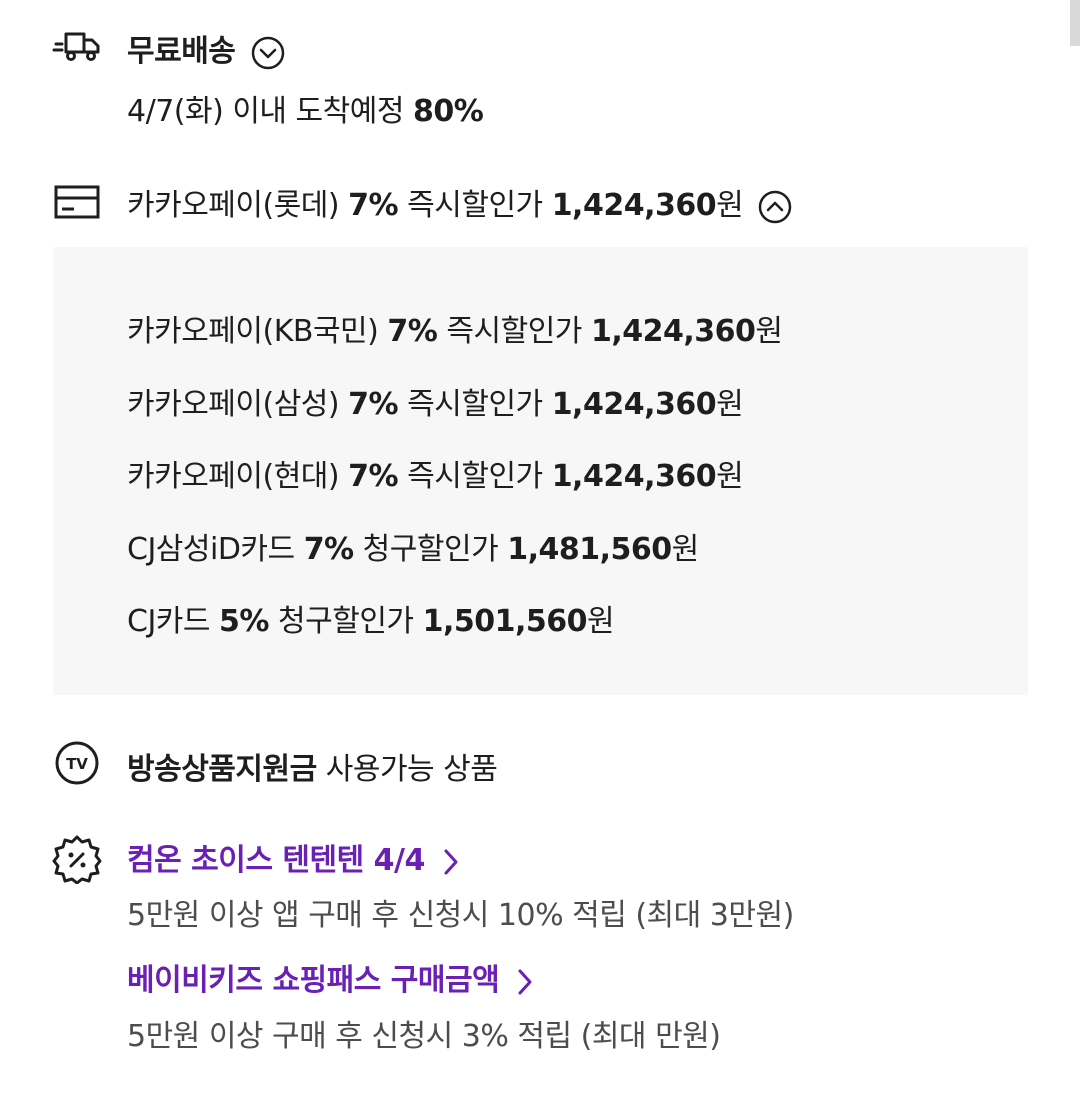  What do you see at coordinates (77, 202) in the screenshot?
I see `card-icon` at bounding box center [77, 202].